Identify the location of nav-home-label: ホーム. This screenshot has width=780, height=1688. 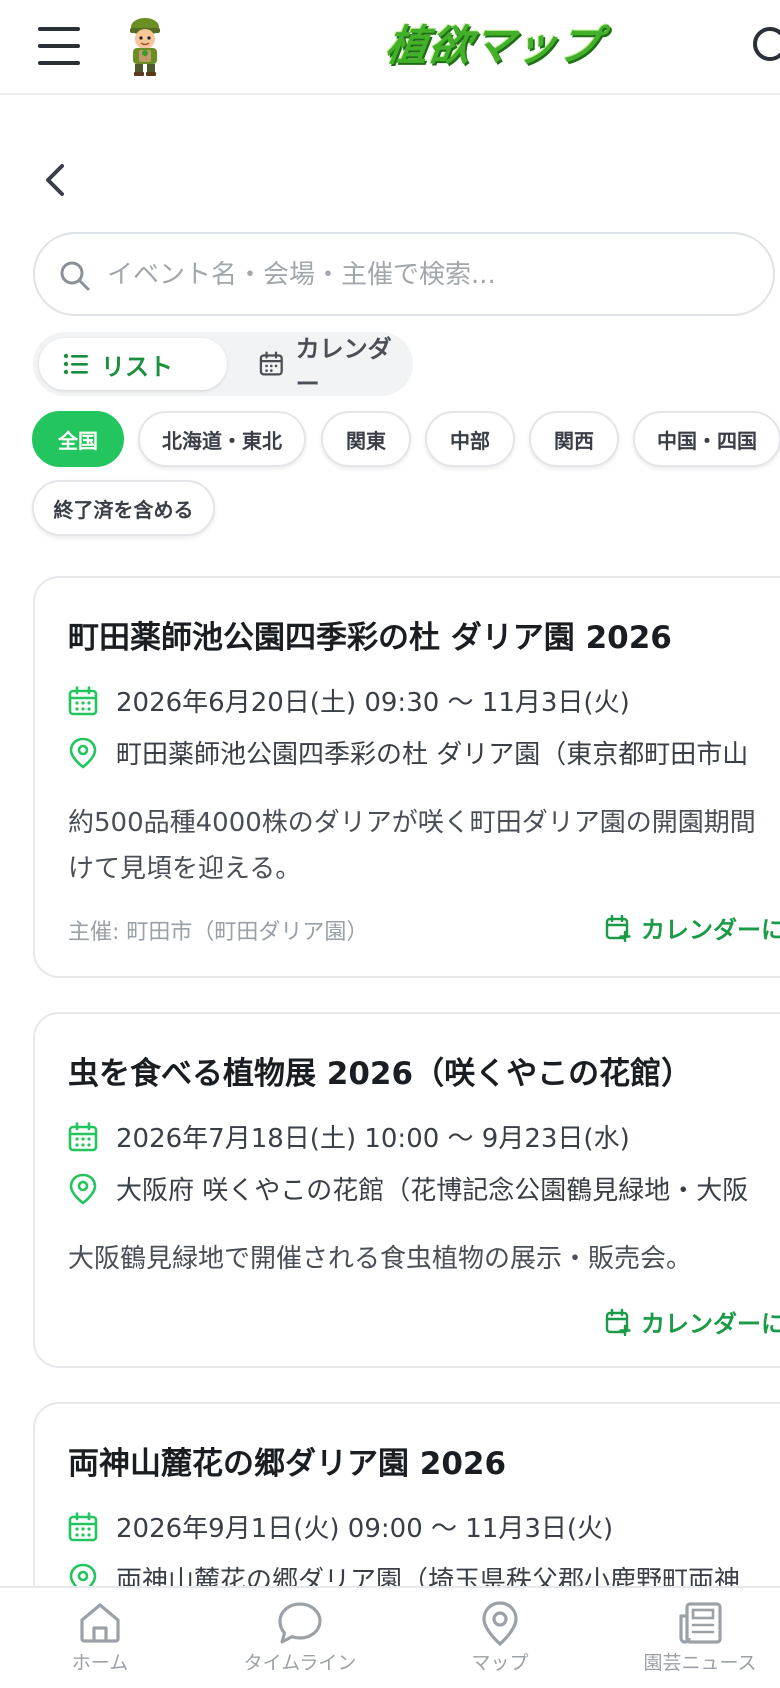
(100, 1663).